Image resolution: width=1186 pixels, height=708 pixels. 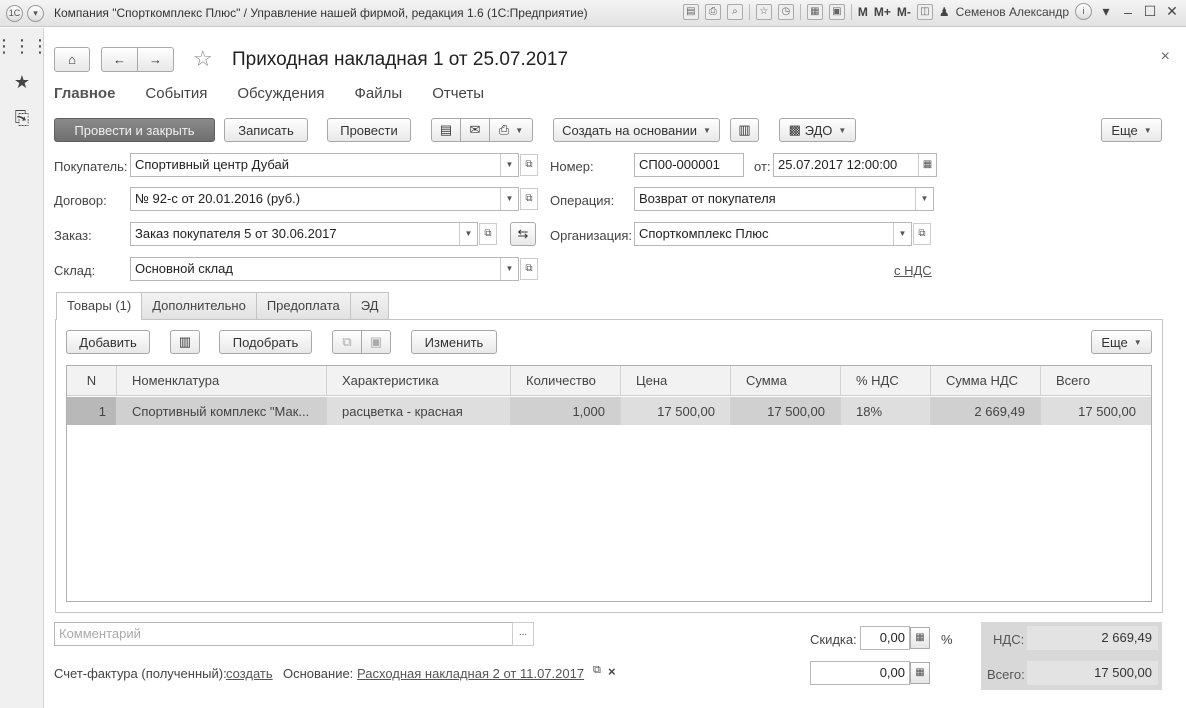 What do you see at coordinates (369, 130) in the screenshot?
I see `post-button: Провести` at bounding box center [369, 130].